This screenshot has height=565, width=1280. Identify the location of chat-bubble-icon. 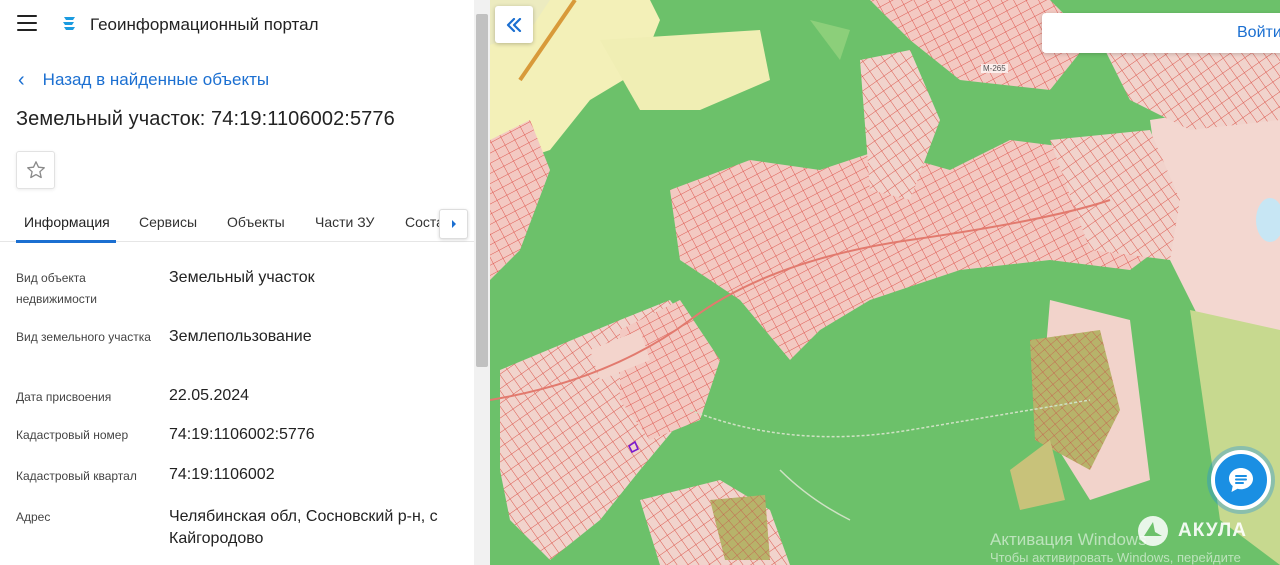
(1241, 480).